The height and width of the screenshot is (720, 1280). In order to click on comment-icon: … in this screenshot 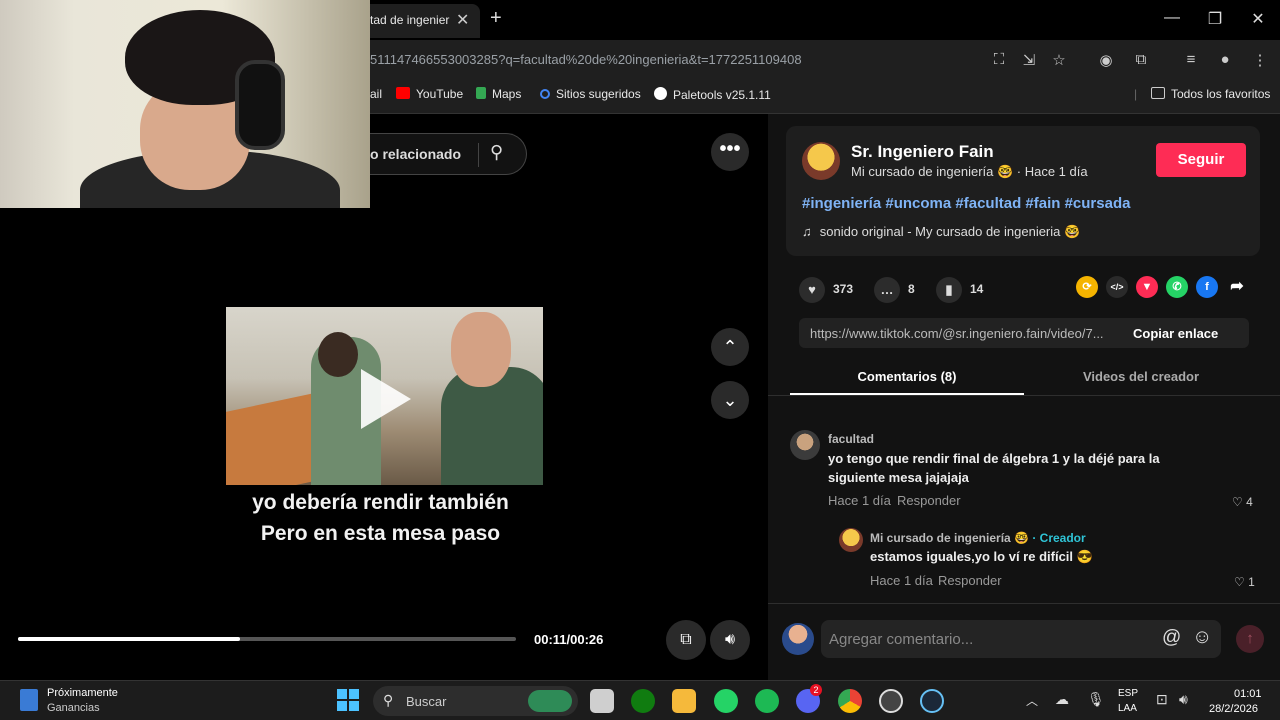, I will do `click(887, 290)`.